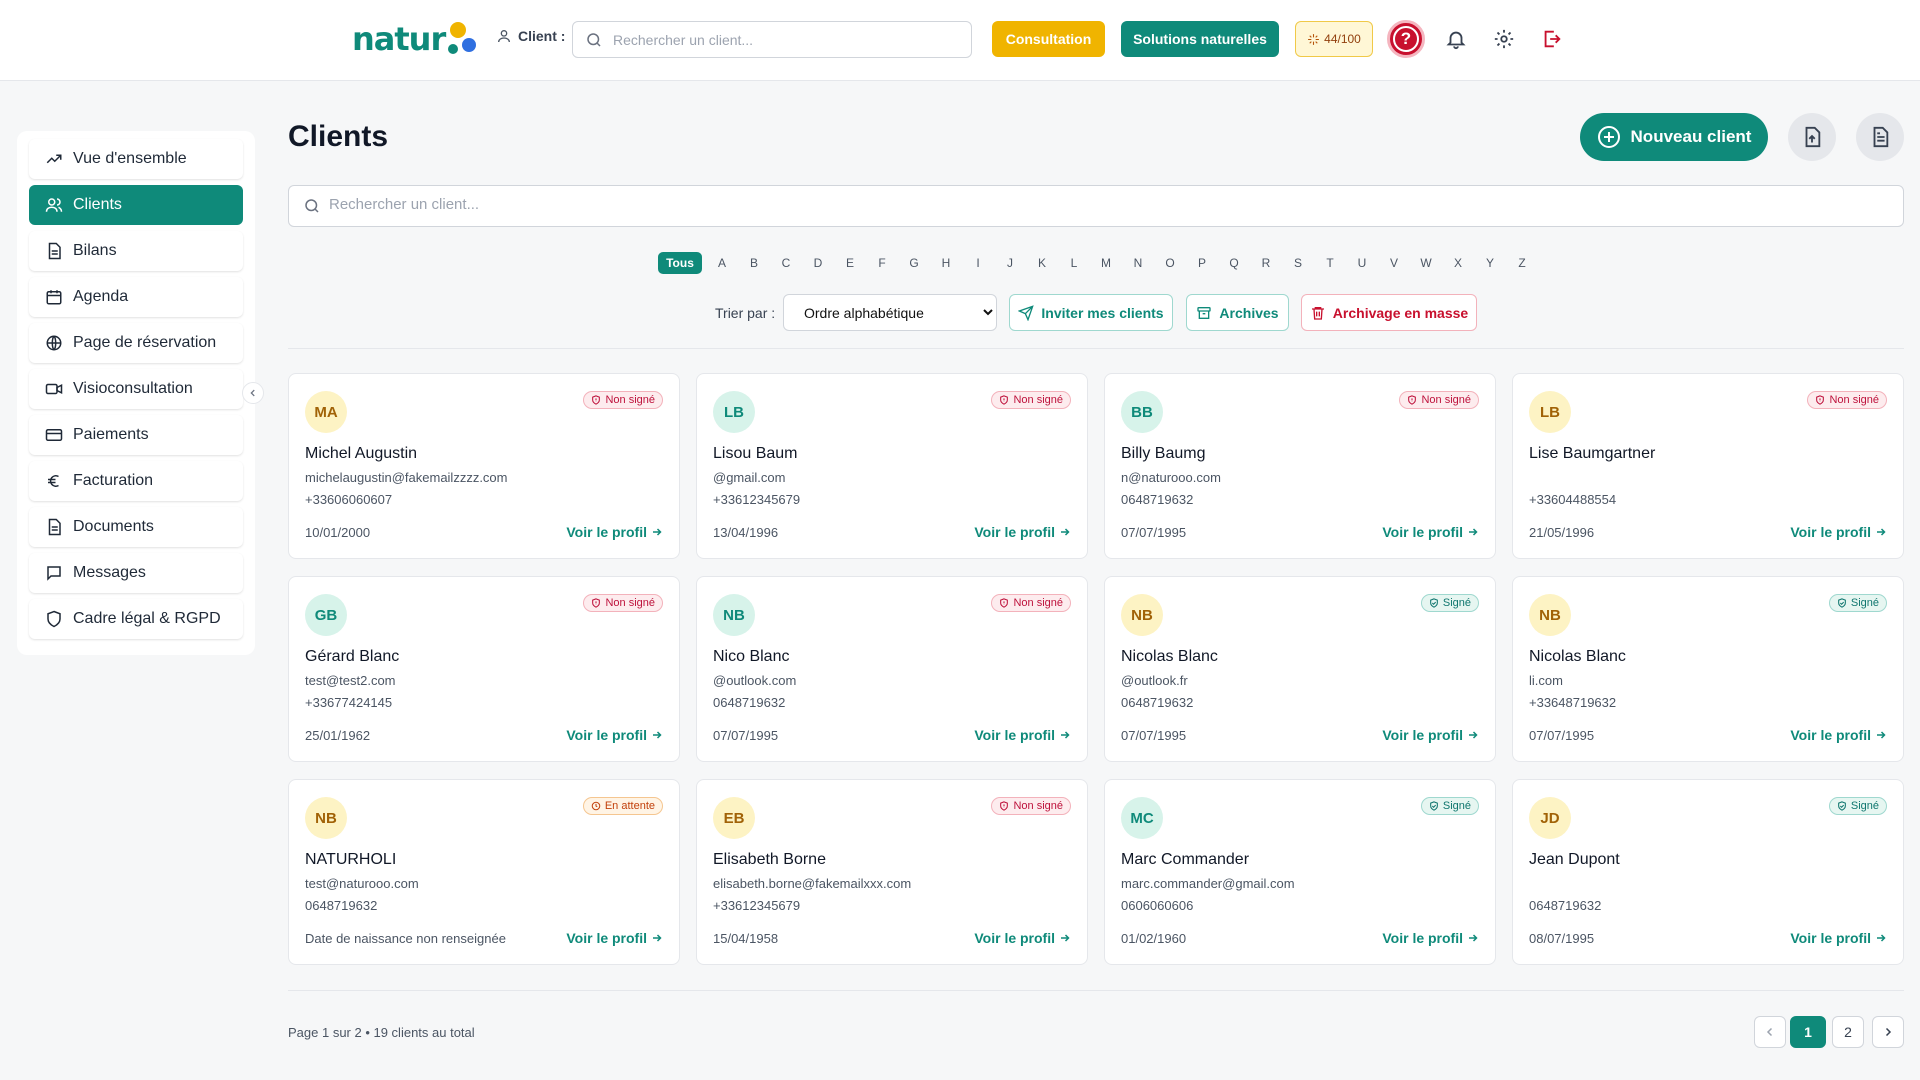 Image resolution: width=1920 pixels, height=1080 pixels. What do you see at coordinates (1880, 137) in the screenshot?
I see `export-document-button` at bounding box center [1880, 137].